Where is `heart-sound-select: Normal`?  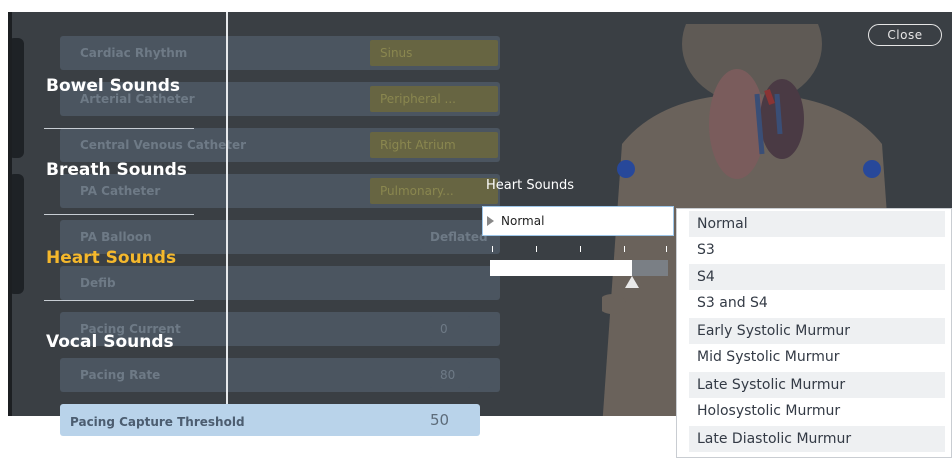 heart-sound-select: Normal is located at coordinates (578, 221).